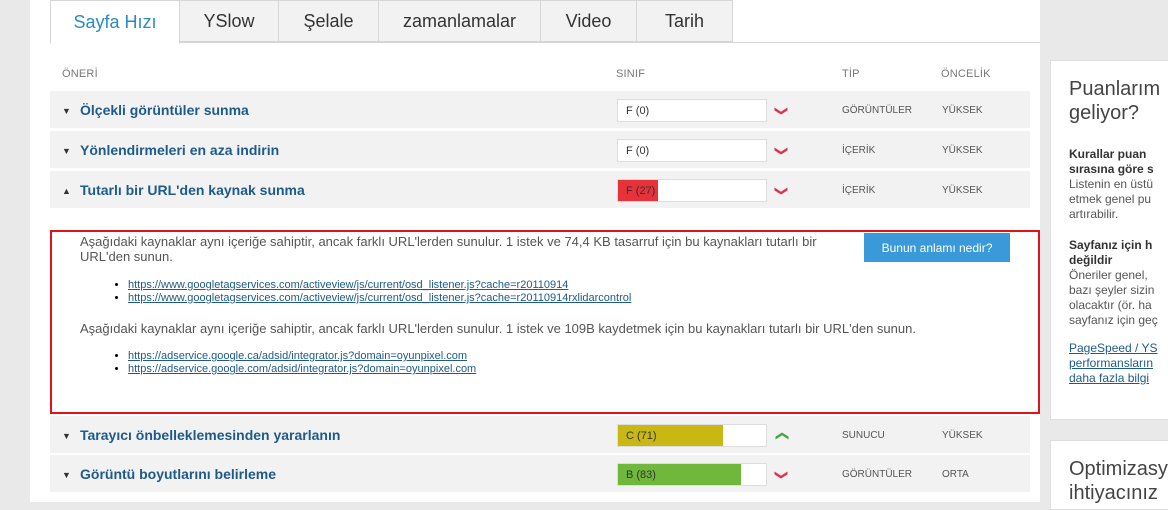 Image resolution: width=1168 pixels, height=510 pixels. What do you see at coordinates (1118, 348) in the screenshot?
I see `sidebar-link: PageSpeed / YS` at bounding box center [1118, 348].